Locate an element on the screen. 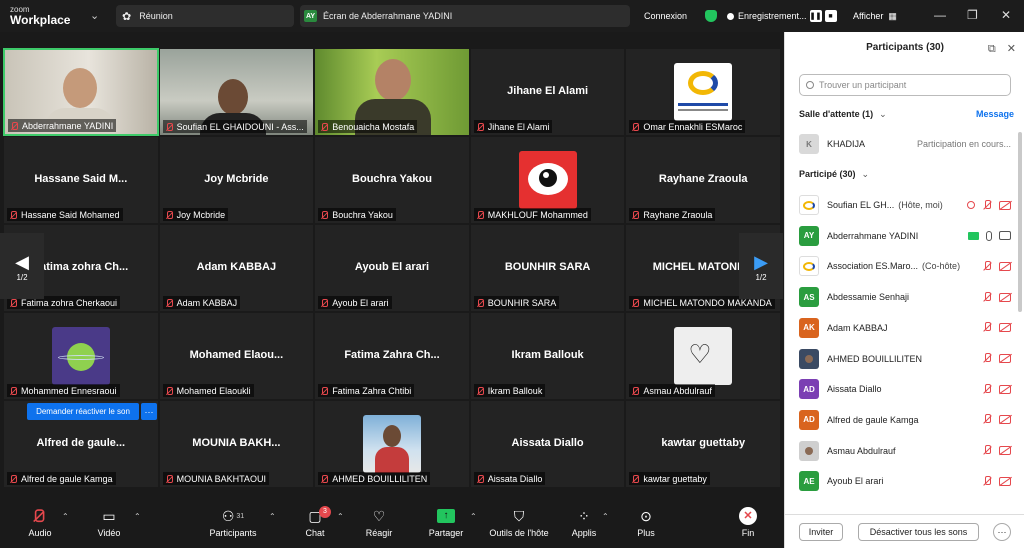 This screenshot has width=1024, height=548. audio-button: Audio ⌃ is located at coordinates (40, 521).